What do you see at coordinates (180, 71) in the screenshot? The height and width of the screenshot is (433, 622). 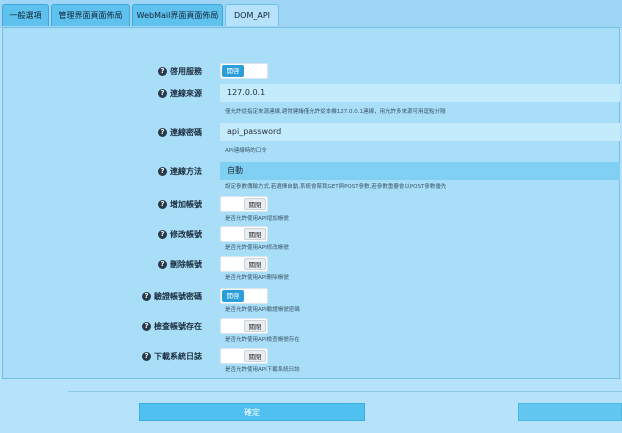 I see `enable-service-label: ? 啓用服務` at bounding box center [180, 71].